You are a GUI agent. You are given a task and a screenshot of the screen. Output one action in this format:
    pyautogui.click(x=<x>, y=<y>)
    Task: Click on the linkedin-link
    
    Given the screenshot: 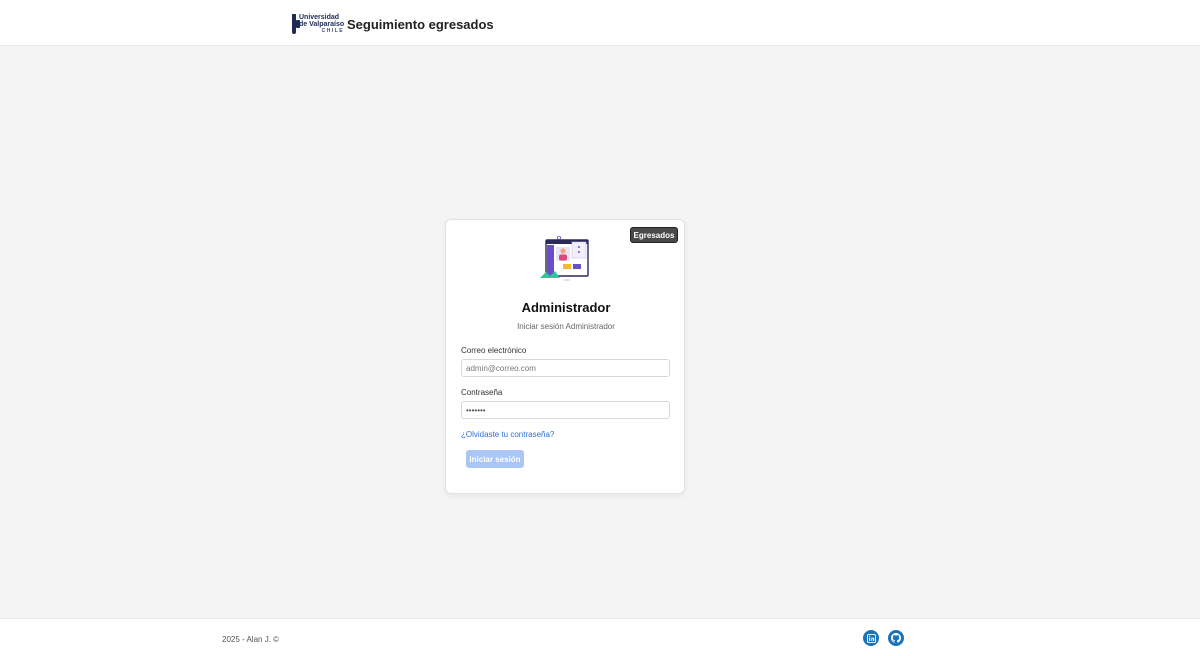 What is the action you would take?
    pyautogui.click(x=871, y=638)
    